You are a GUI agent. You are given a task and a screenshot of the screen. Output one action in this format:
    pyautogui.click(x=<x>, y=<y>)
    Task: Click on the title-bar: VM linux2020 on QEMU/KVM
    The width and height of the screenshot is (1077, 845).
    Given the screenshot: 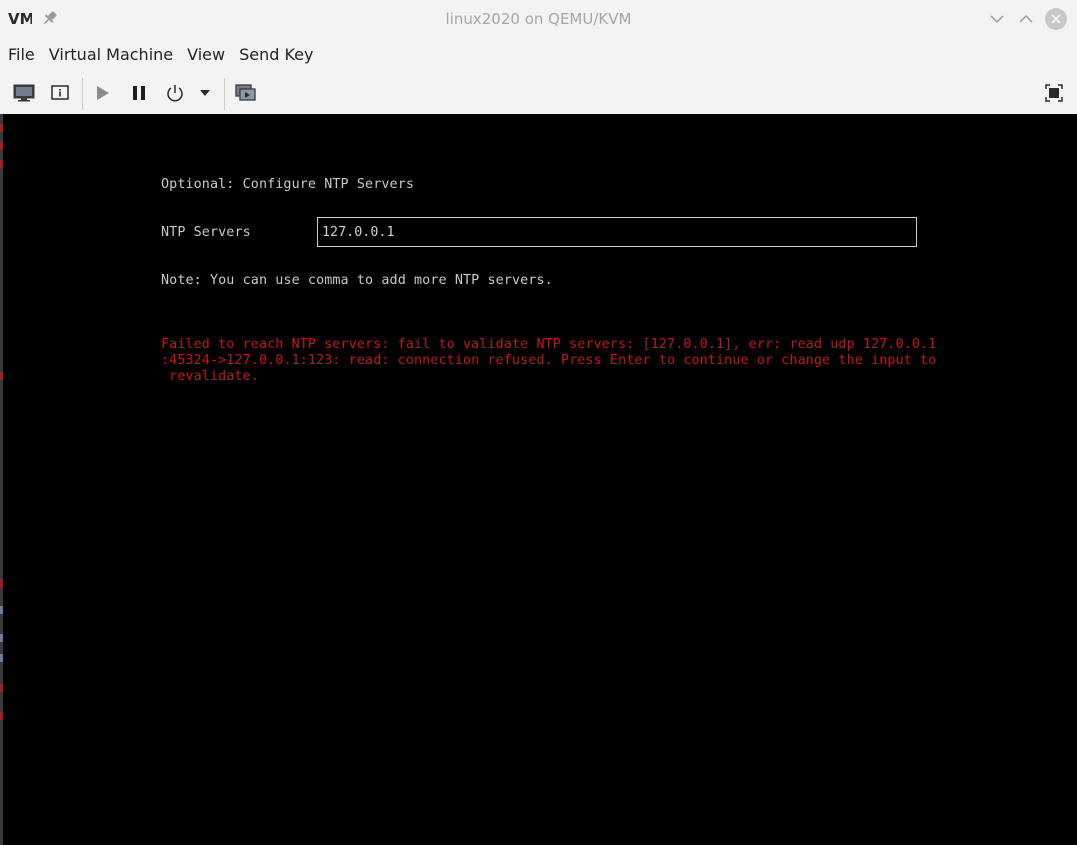 What is the action you would take?
    pyautogui.click(x=538, y=19)
    